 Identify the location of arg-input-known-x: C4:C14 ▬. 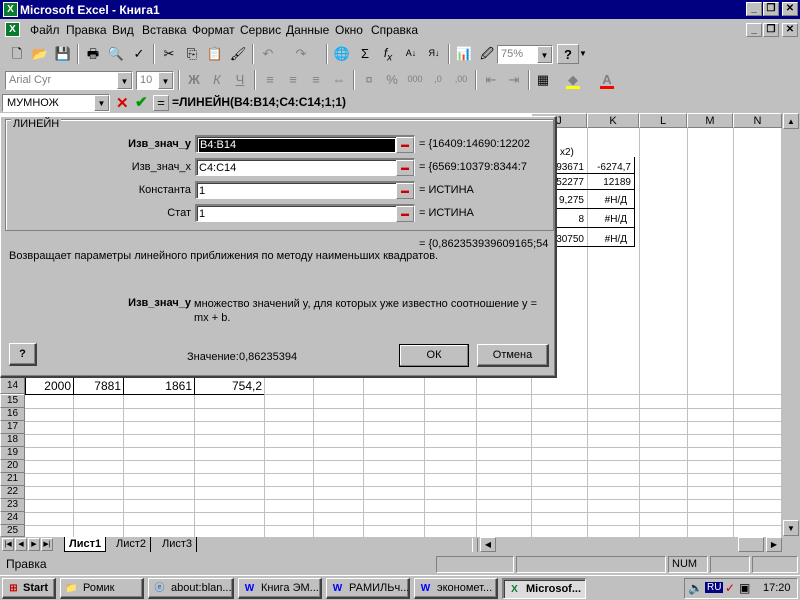
(305, 167).